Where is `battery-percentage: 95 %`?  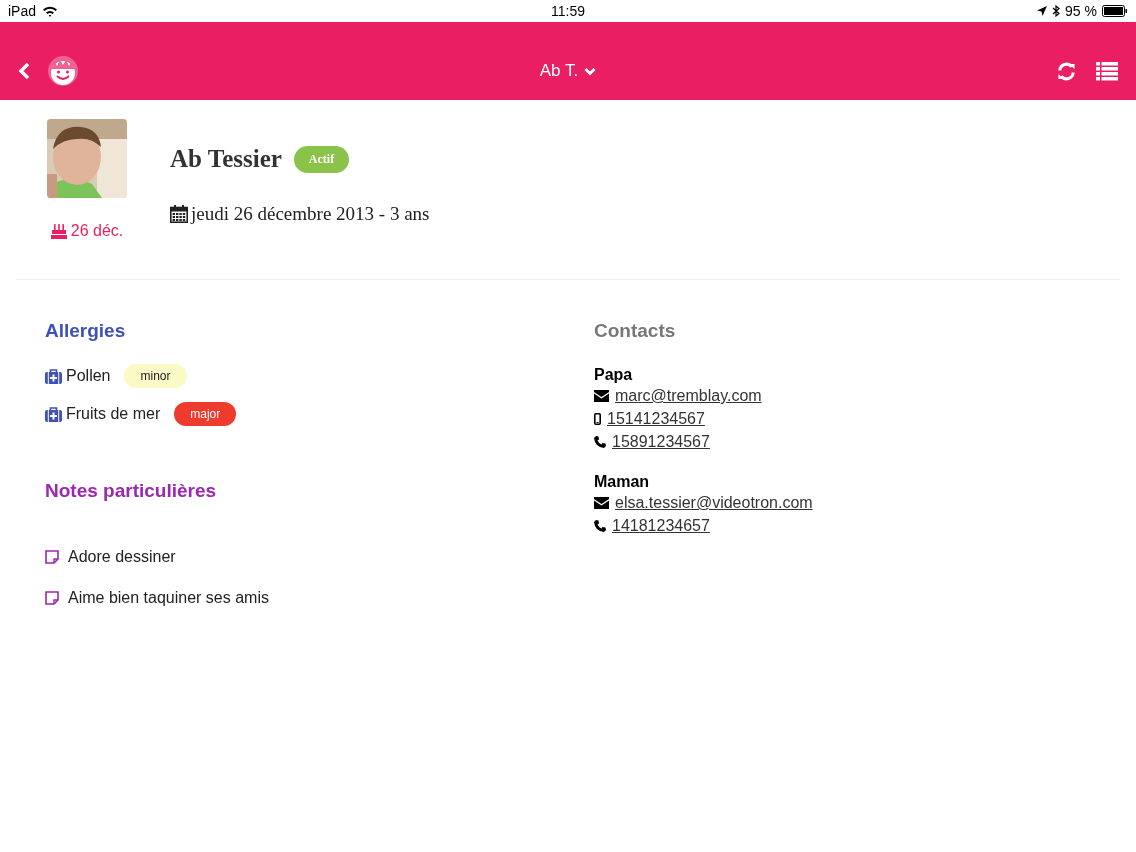 battery-percentage: 95 % is located at coordinates (1081, 11).